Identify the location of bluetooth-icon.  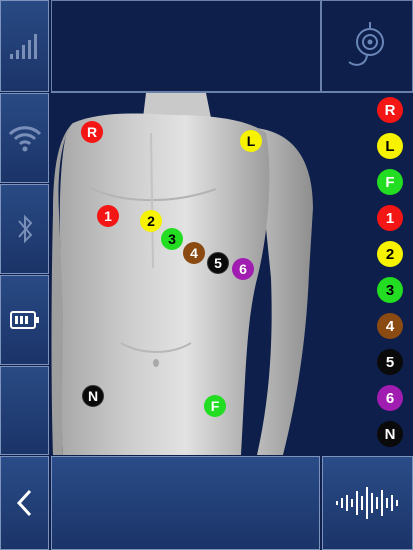
(24, 229).